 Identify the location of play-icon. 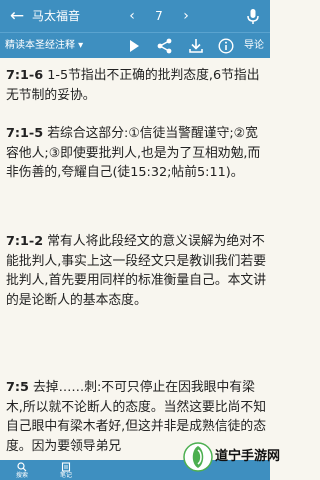
(134, 46).